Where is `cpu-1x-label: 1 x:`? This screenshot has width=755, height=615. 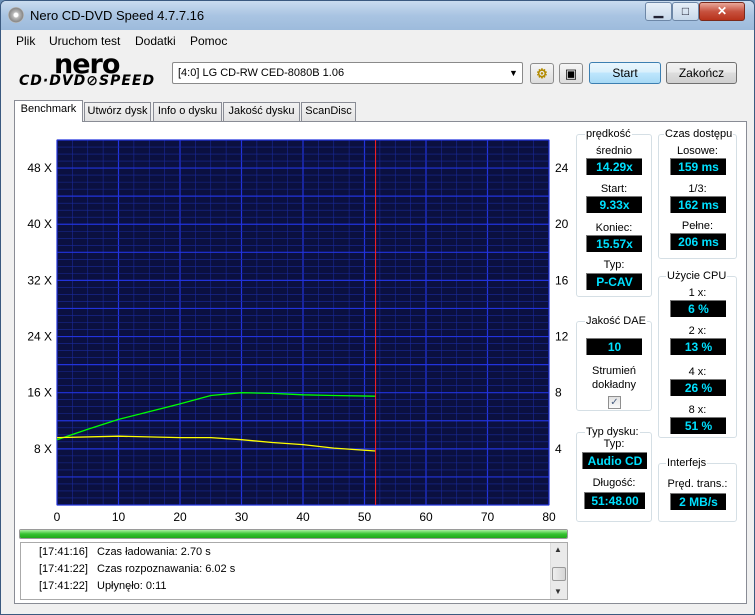 cpu-1x-label: 1 x: is located at coordinates (697, 293).